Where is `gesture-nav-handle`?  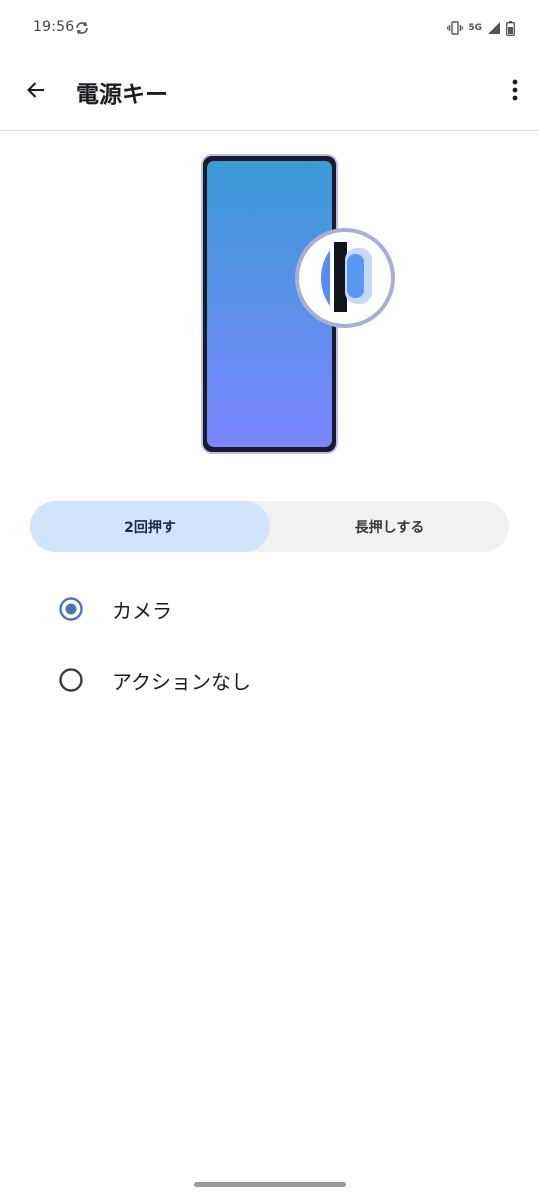 gesture-nav-handle is located at coordinates (270, 1184).